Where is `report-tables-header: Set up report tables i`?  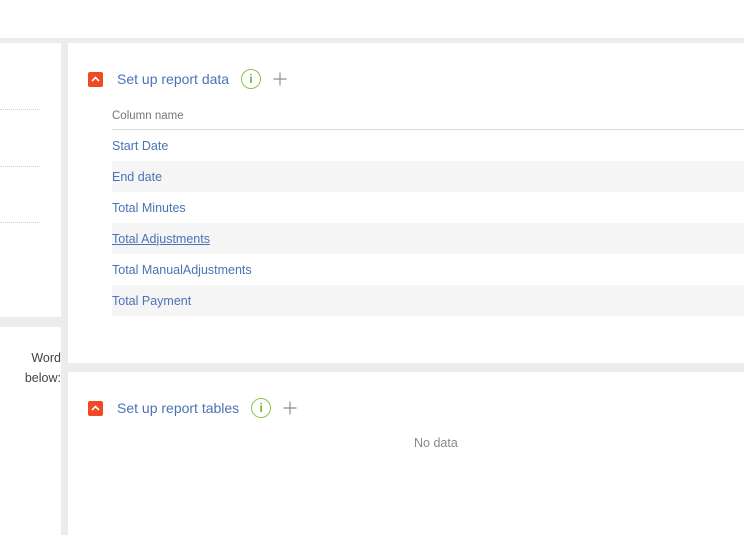
report-tables-header: Set up report tables i is located at coordinates (192, 408).